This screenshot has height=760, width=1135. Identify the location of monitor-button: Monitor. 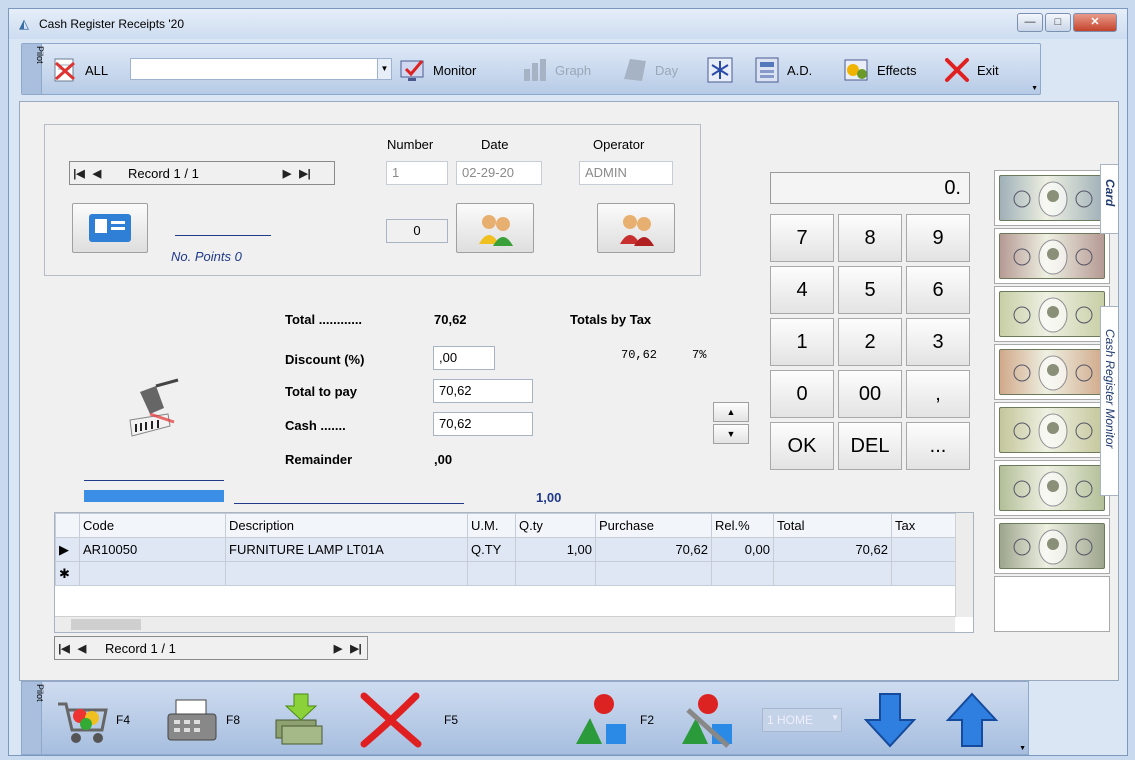
(437, 70).